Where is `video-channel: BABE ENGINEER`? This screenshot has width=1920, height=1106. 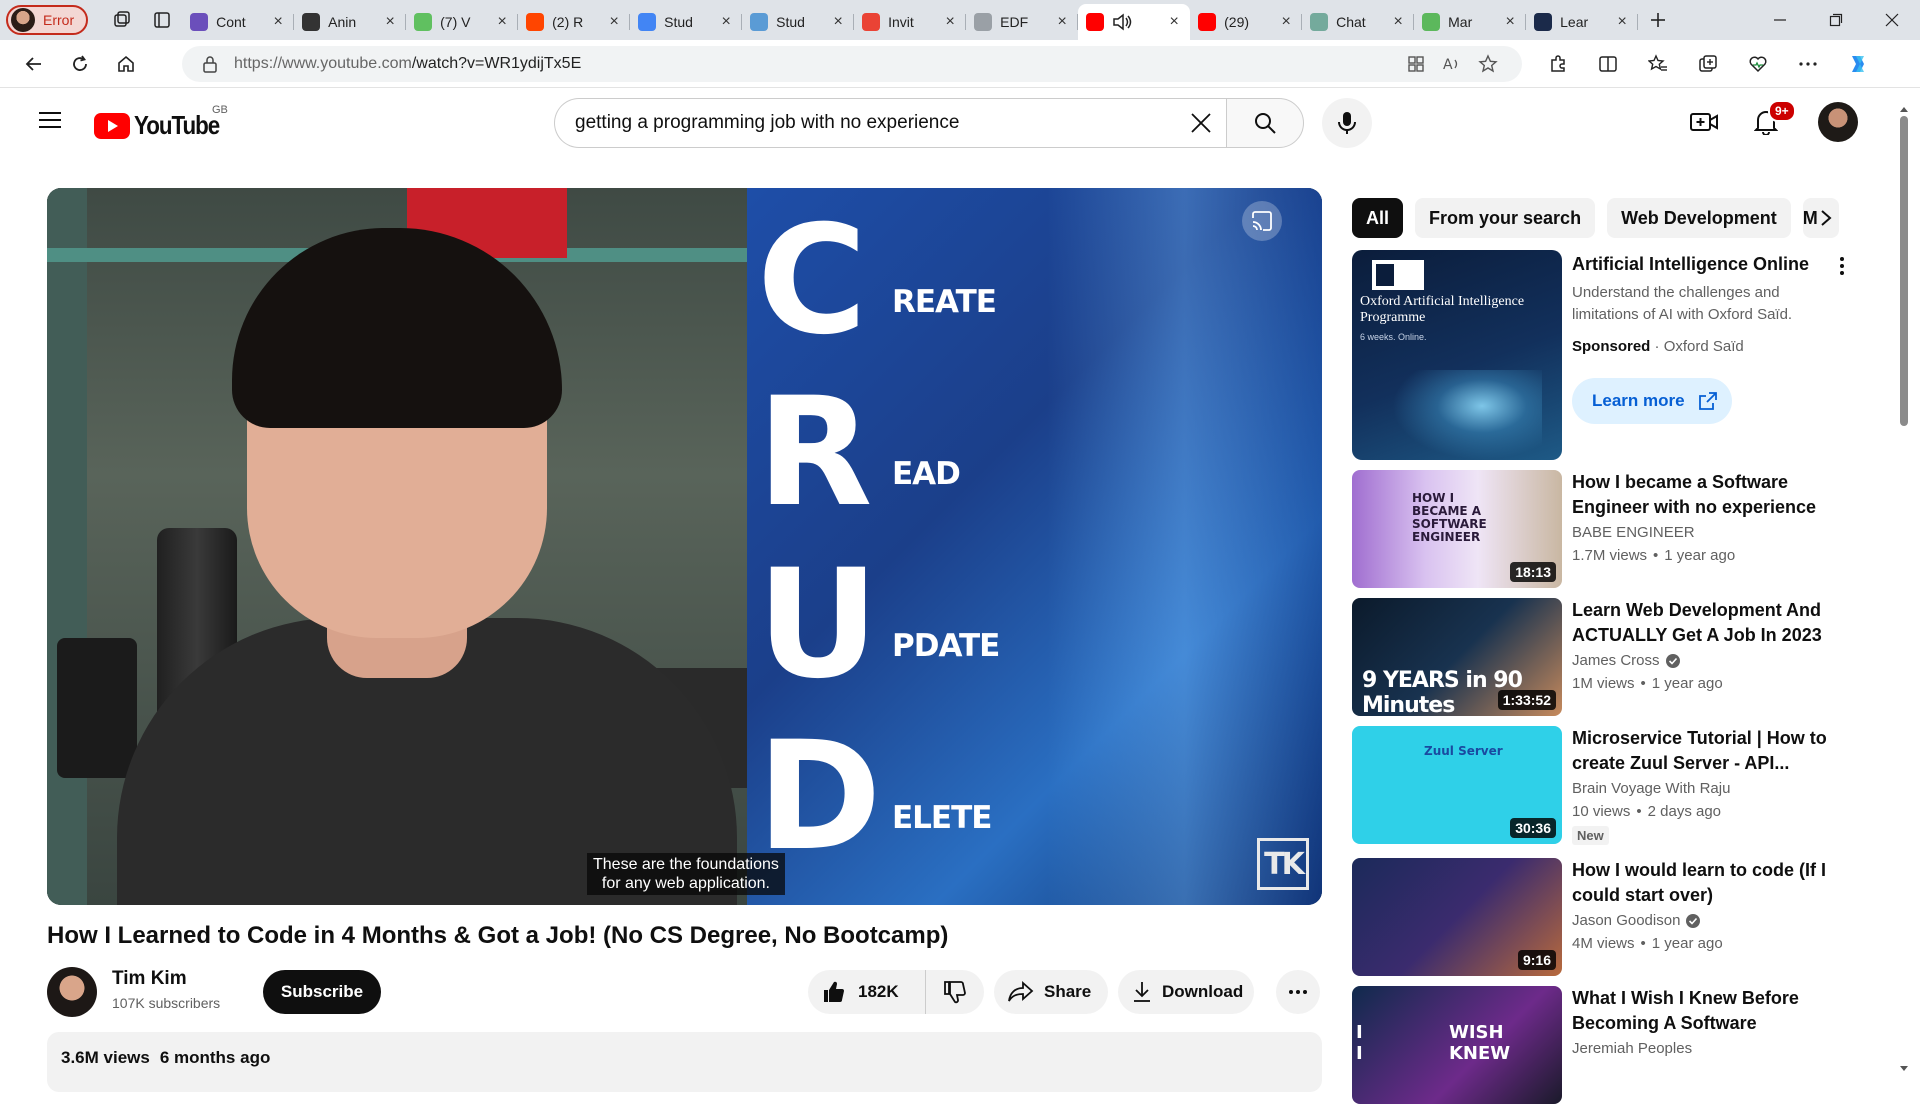
video-channel: BABE ENGINEER is located at coordinates (1633, 532).